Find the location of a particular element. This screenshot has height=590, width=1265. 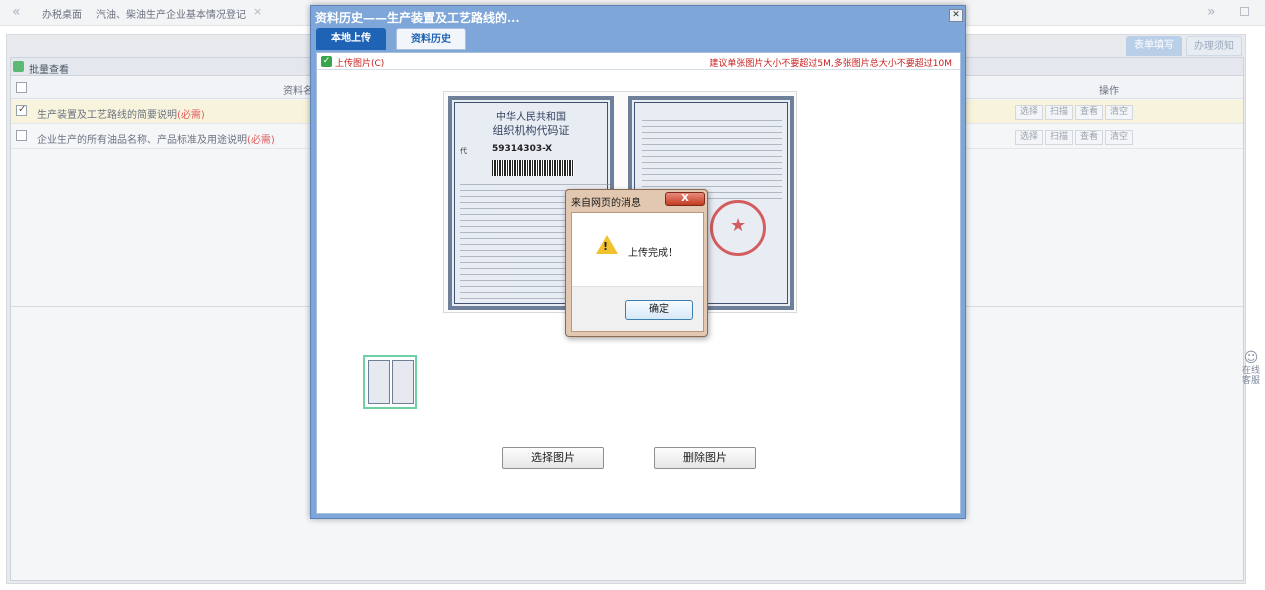

certificate-title-line1: 中华人民共和国 is located at coordinates (531, 117).